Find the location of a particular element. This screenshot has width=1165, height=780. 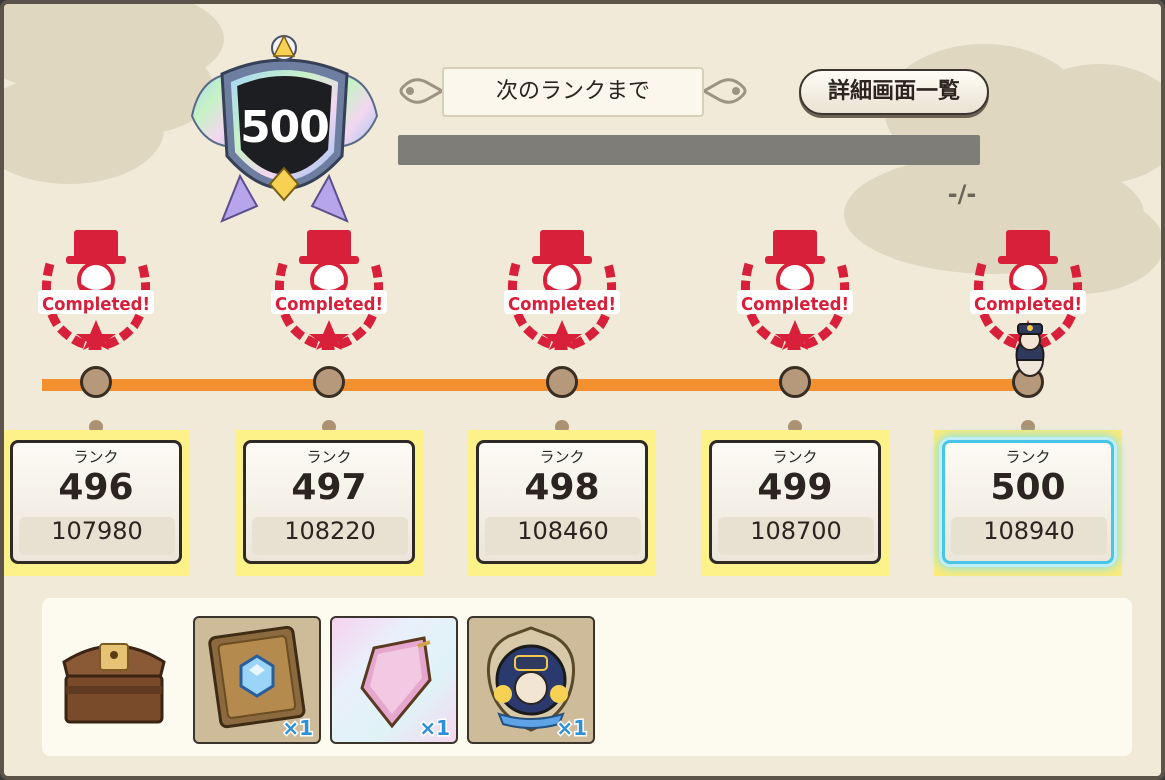

treasure-chest-icon is located at coordinates (114, 683).